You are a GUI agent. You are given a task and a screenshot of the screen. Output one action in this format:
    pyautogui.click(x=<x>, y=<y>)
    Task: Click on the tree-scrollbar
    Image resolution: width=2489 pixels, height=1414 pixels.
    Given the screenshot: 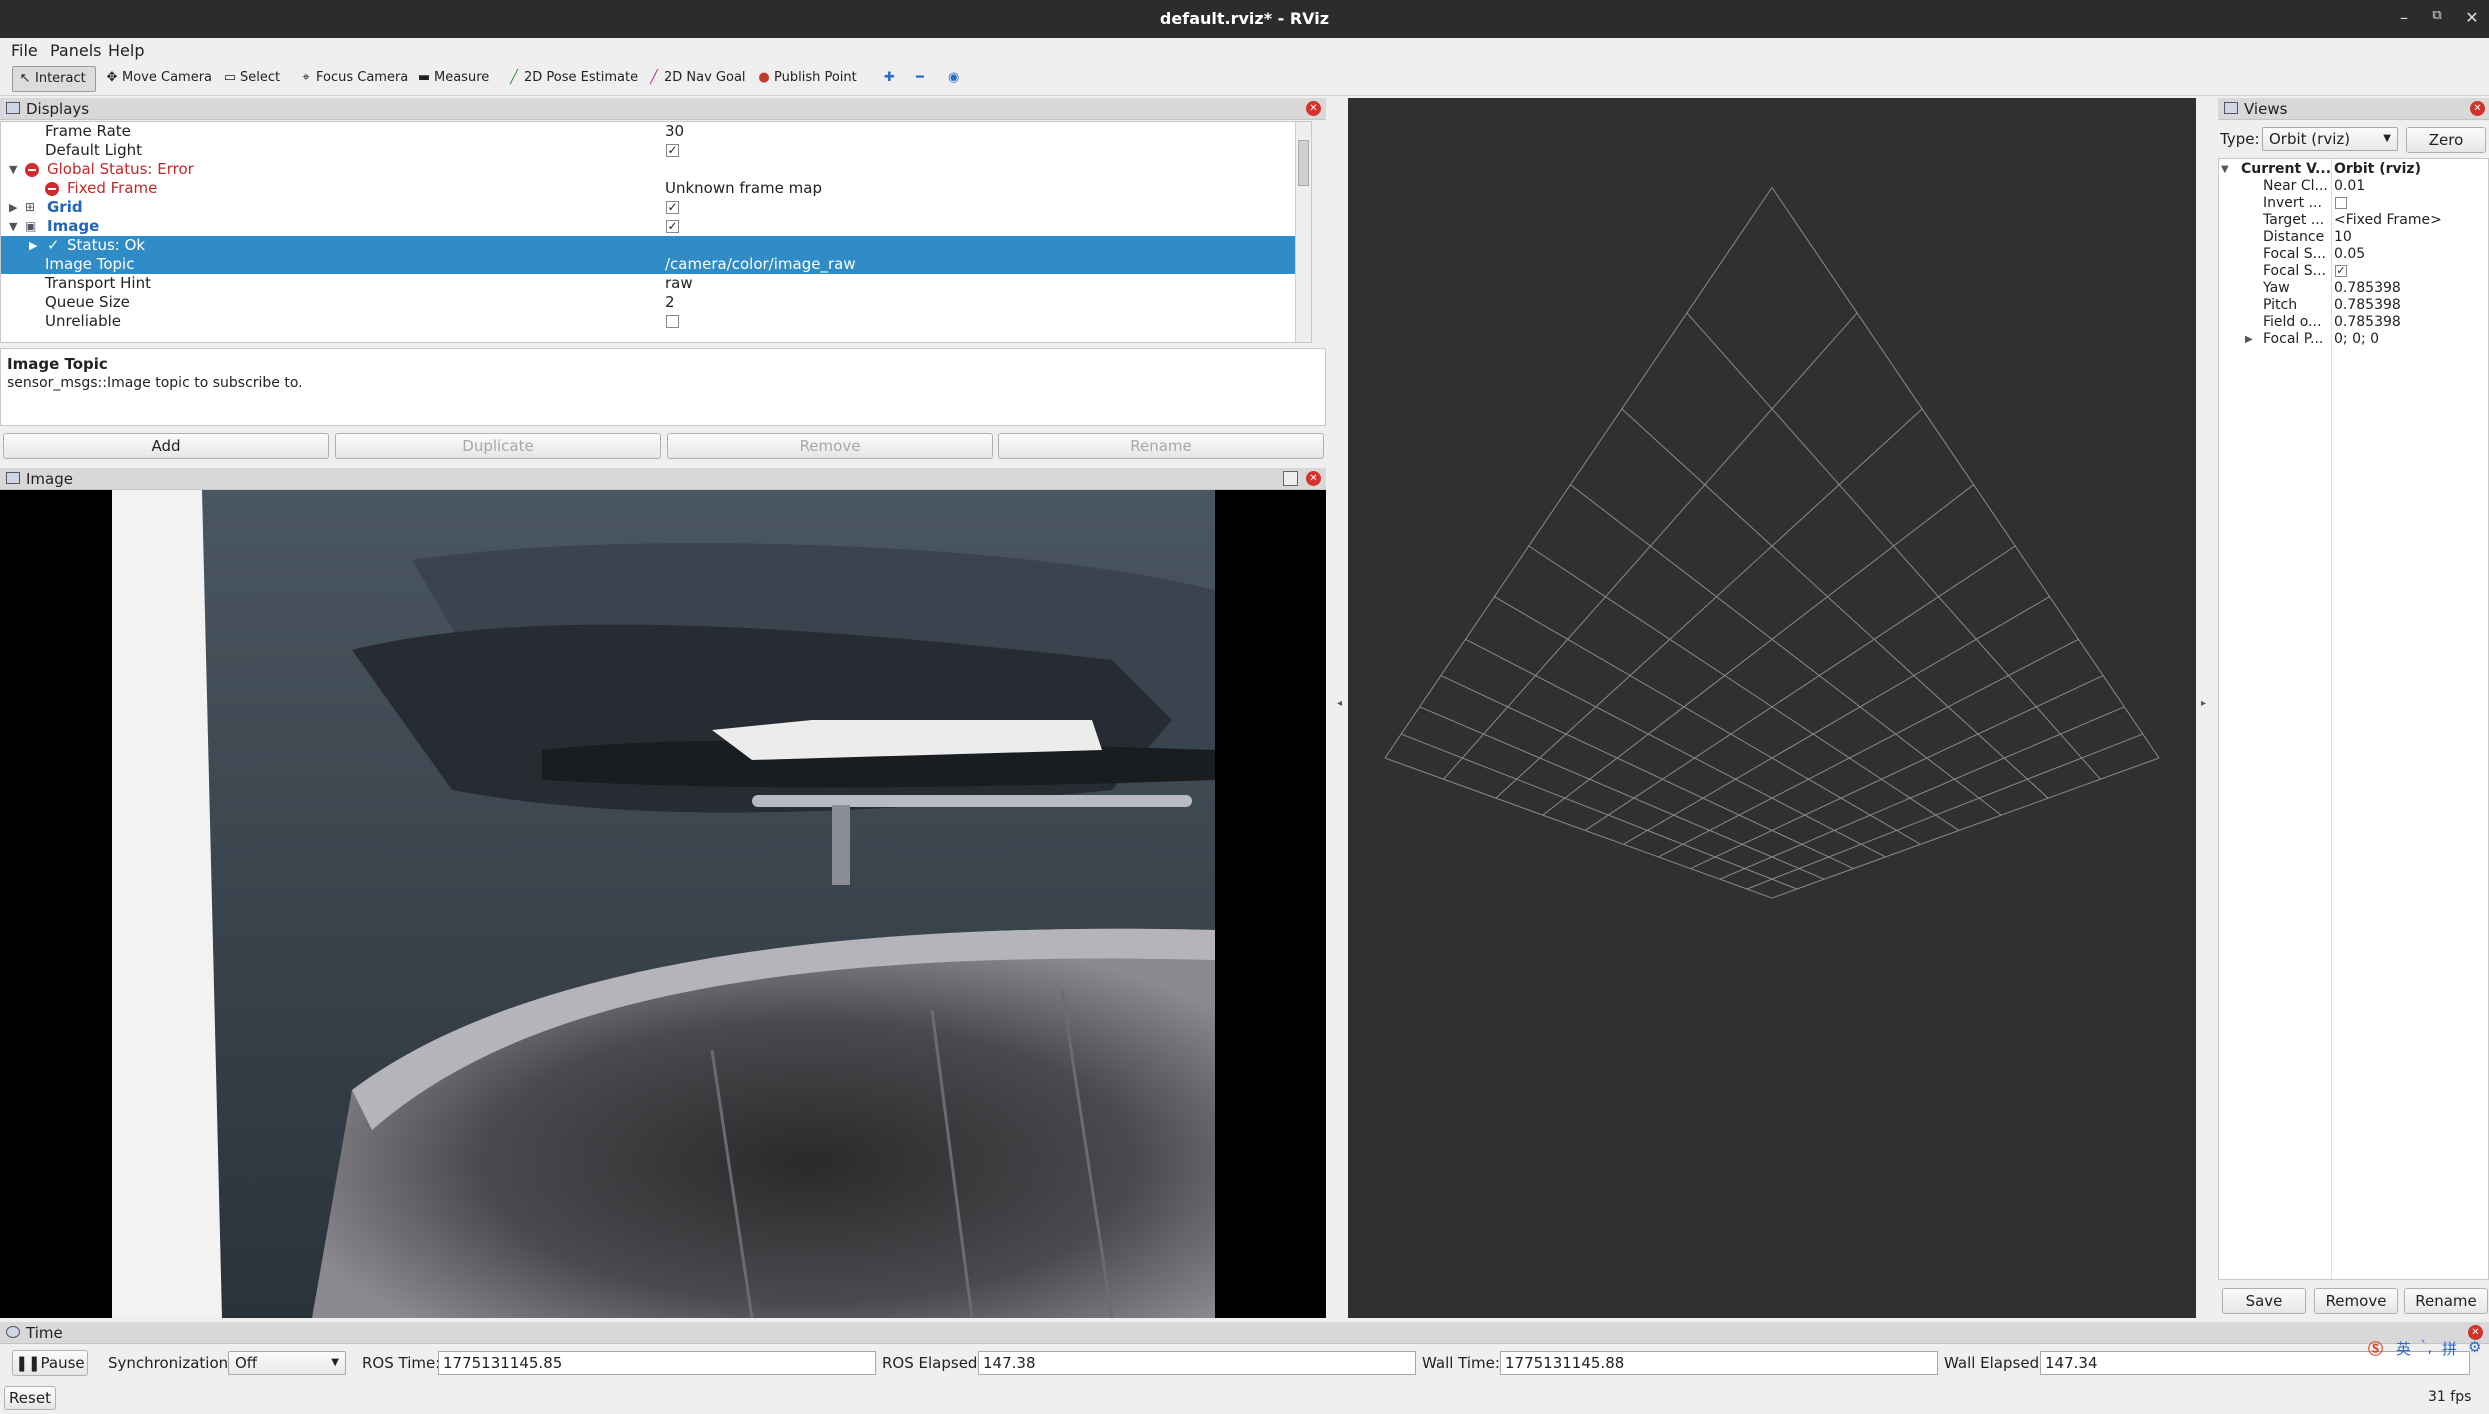 What is the action you would take?
    pyautogui.click(x=1303, y=232)
    